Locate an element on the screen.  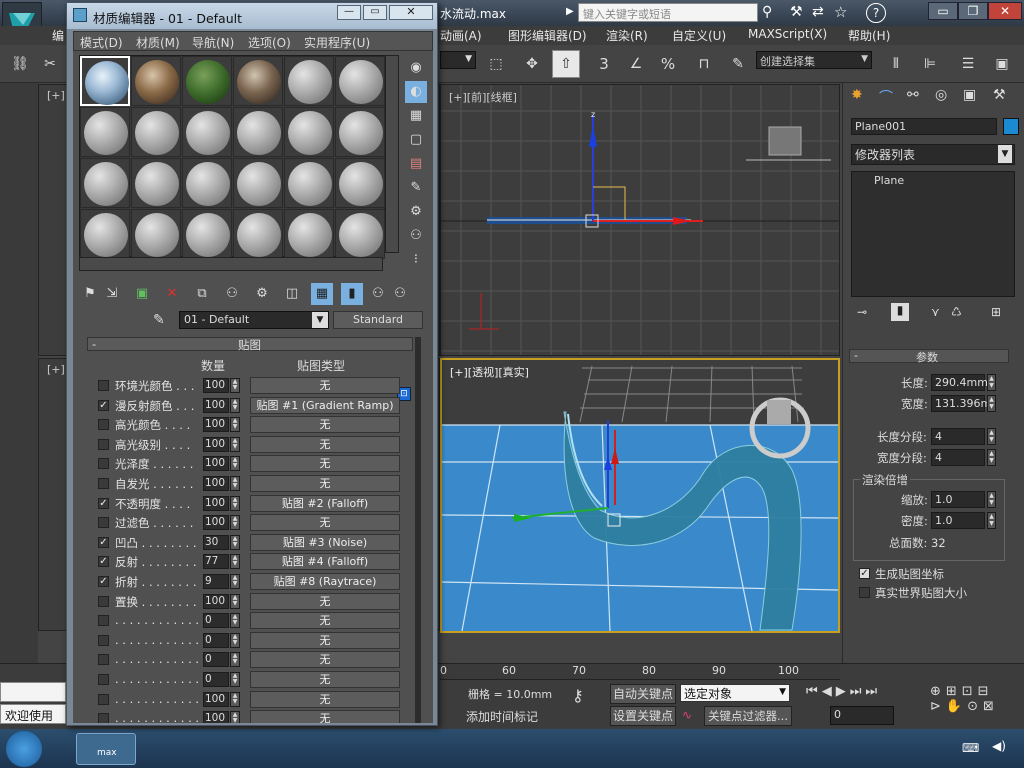
volume-icon: ◀) is located at coordinates (999, 746).